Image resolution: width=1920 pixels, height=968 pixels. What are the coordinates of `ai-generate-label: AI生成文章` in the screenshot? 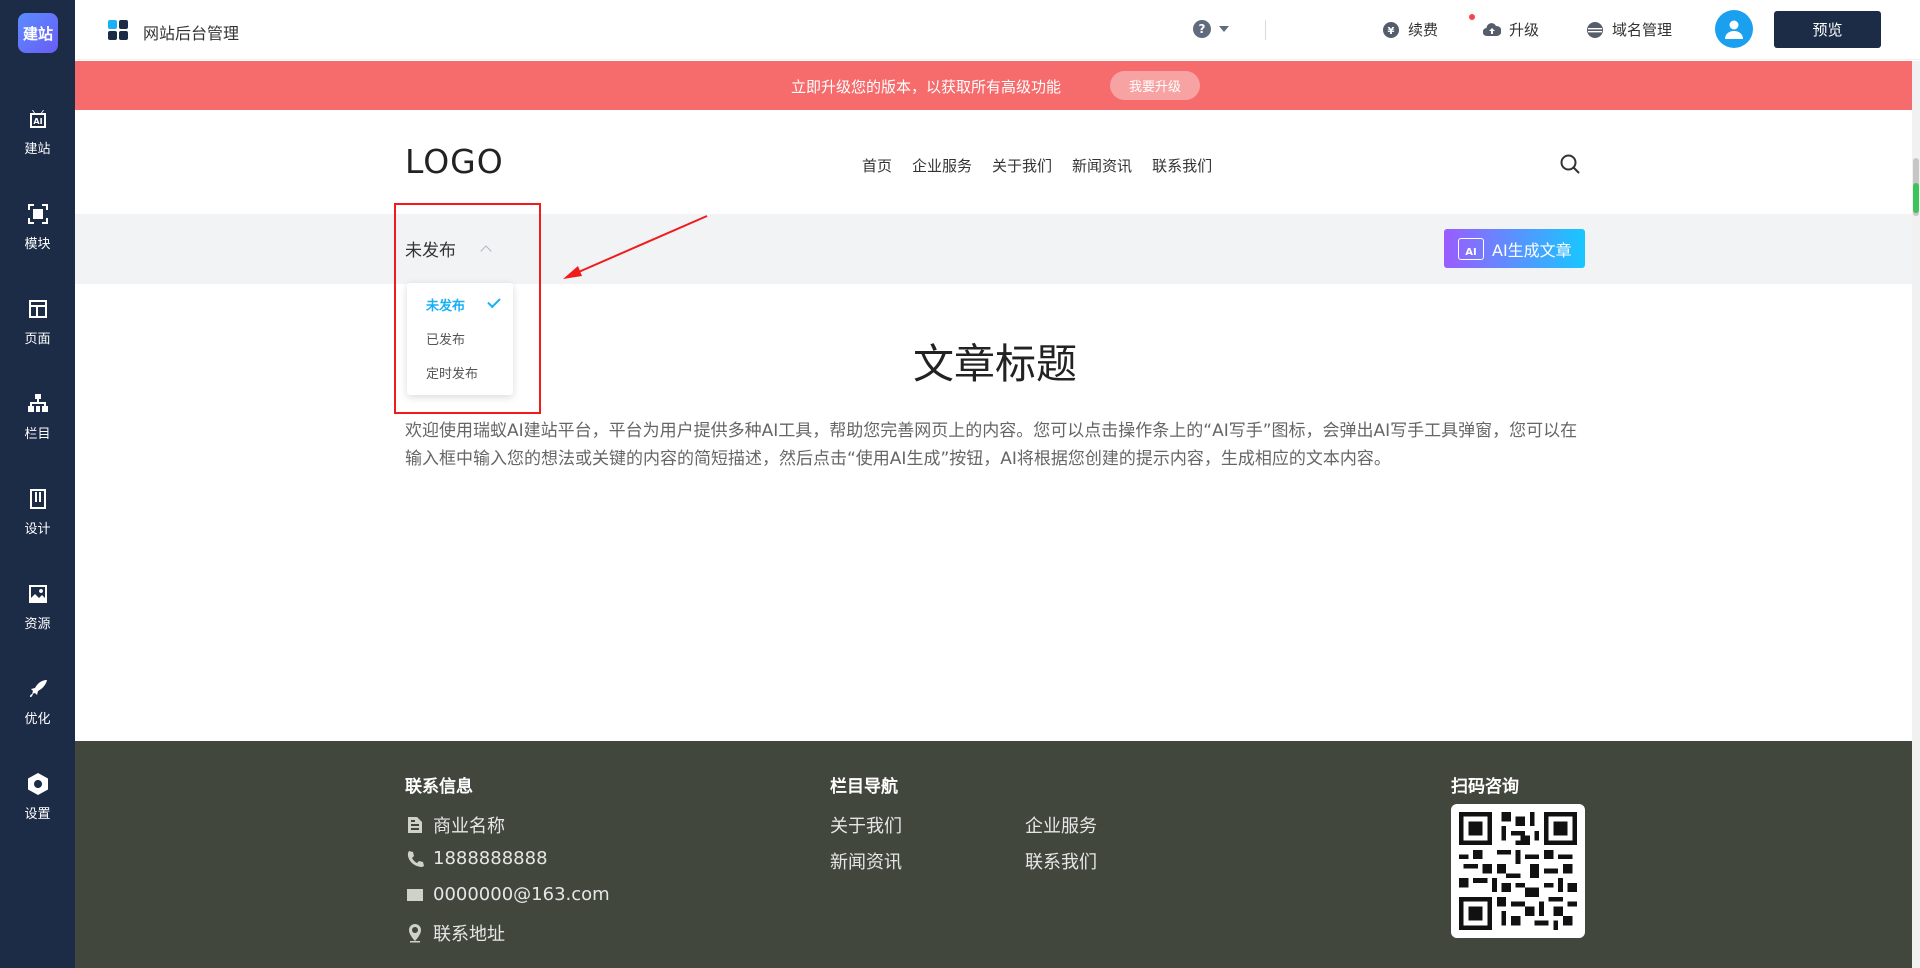 It's located at (1532, 250).